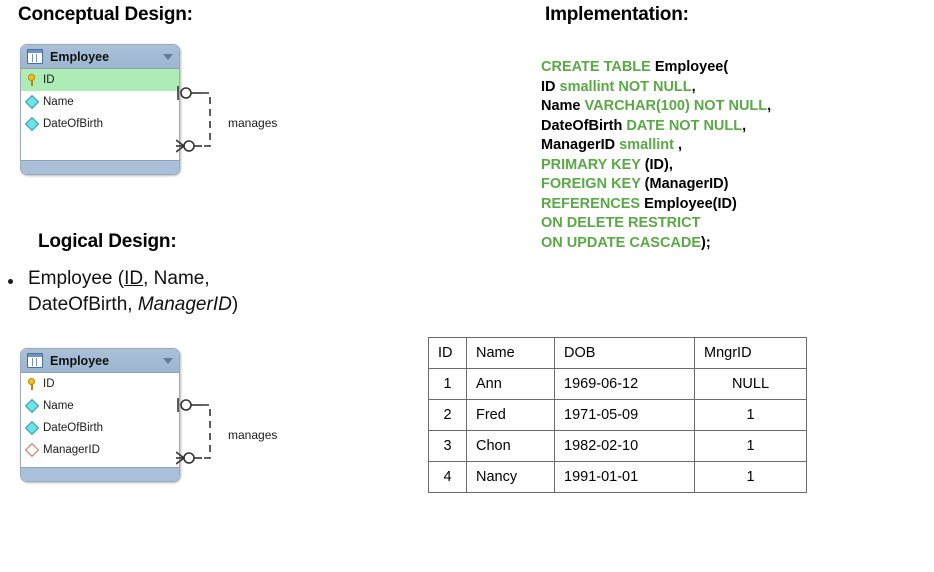 Image resolution: width=934 pixels, height=572 pixels. Describe the element at coordinates (593, 184) in the screenshot. I see `sql-keyword: FOREIGN KEY` at that location.